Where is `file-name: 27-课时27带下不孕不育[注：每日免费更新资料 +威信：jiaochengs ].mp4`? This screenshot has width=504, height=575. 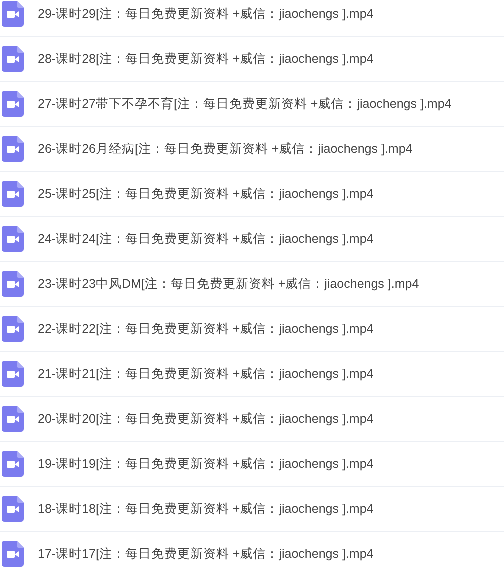
file-name: 27-课时27带下不孕不育[注：每日免费更新资料 +威信：jiaochengs ].mp4 is located at coordinates (245, 104).